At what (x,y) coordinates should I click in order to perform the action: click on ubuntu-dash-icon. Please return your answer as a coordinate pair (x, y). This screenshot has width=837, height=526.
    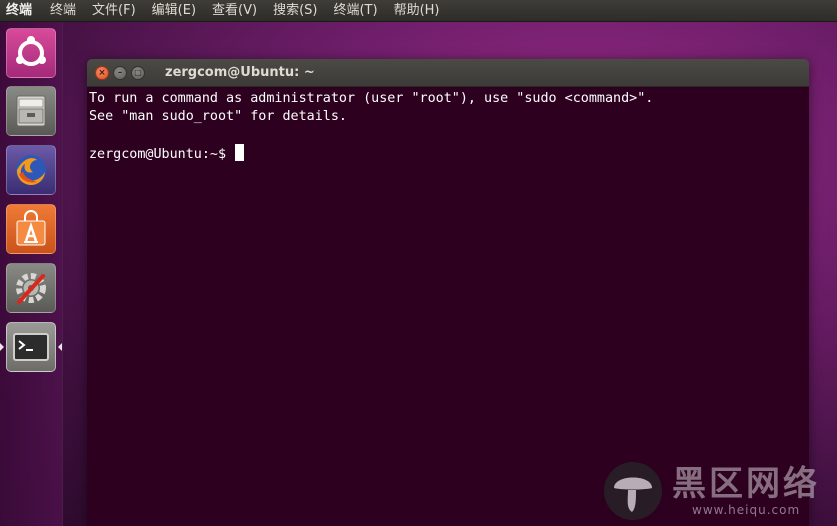
    Looking at the image, I should click on (31, 51).